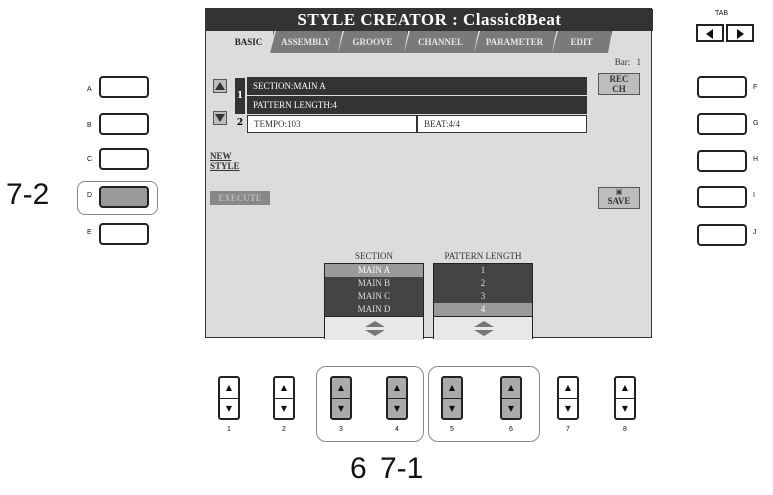 Image resolution: width=773 pixels, height=495 pixels. I want to click on tab-buttons-label: TAB, so click(722, 13).